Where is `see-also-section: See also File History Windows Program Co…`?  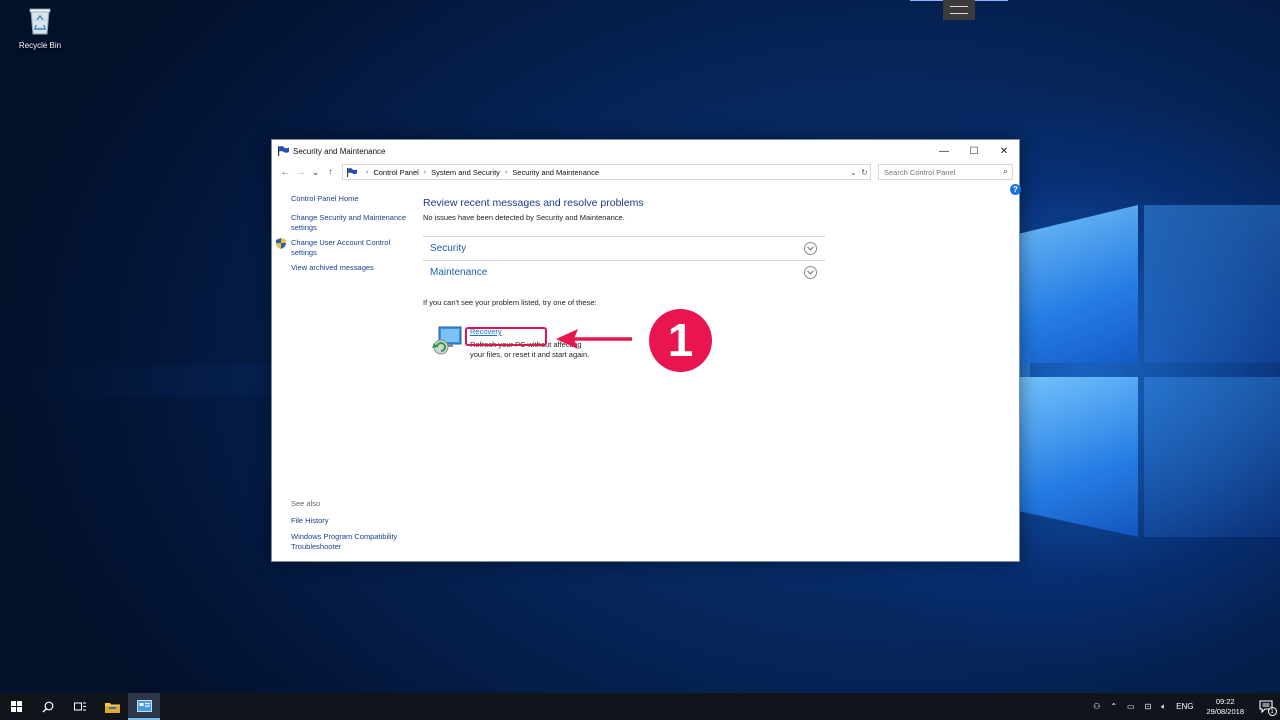
see-also-section: See also File History Windows Program Co… is located at coordinates (356, 528).